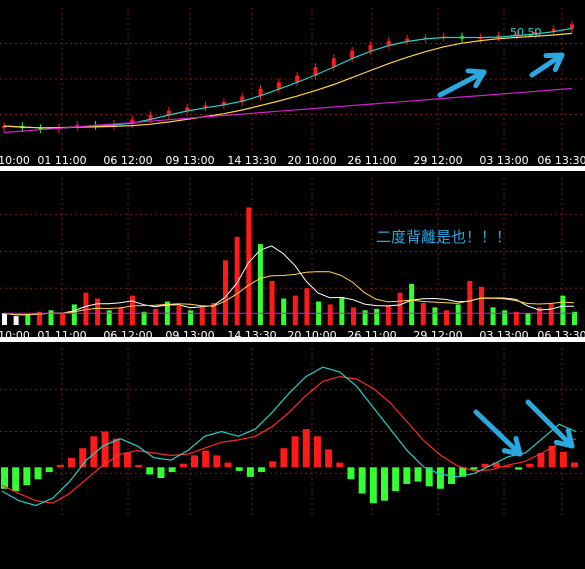 Image resolution: width=585 pixels, height=569 pixels. What do you see at coordinates (288, 280) in the screenshot?
I see `volume-ma-line` at bounding box center [288, 280].